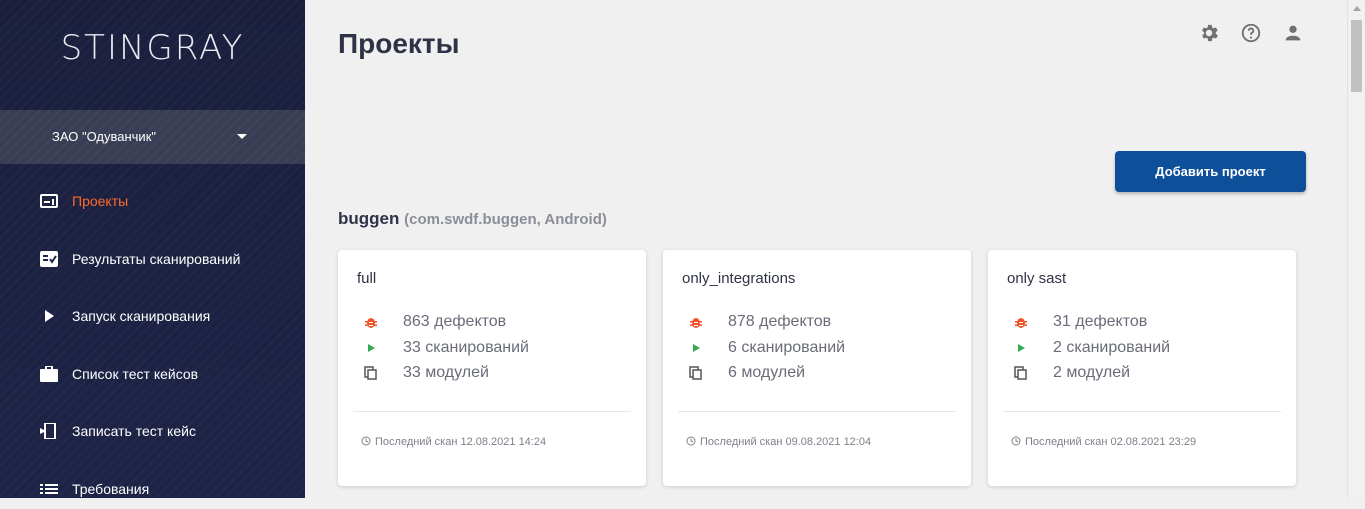  What do you see at coordinates (446, 372) in the screenshot?
I see `modules-count: 33 модулей` at bounding box center [446, 372].